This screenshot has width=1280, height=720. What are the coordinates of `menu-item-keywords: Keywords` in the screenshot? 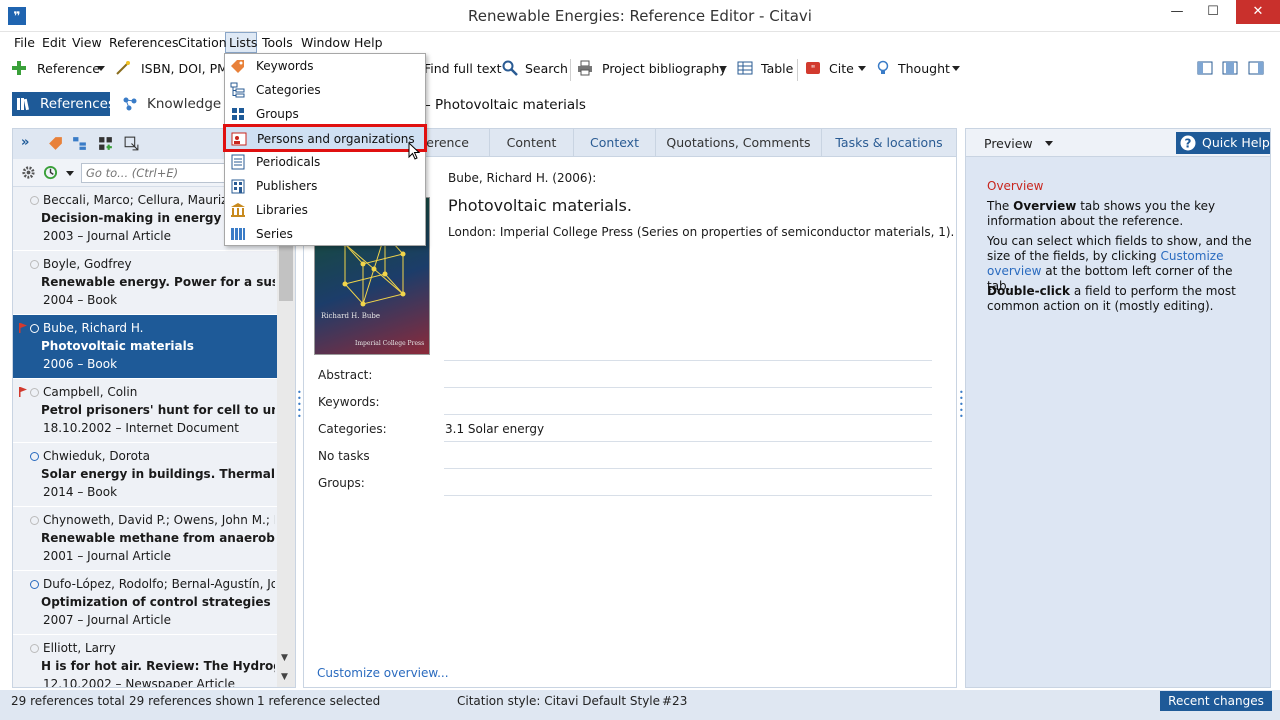 It's located at (325, 66).